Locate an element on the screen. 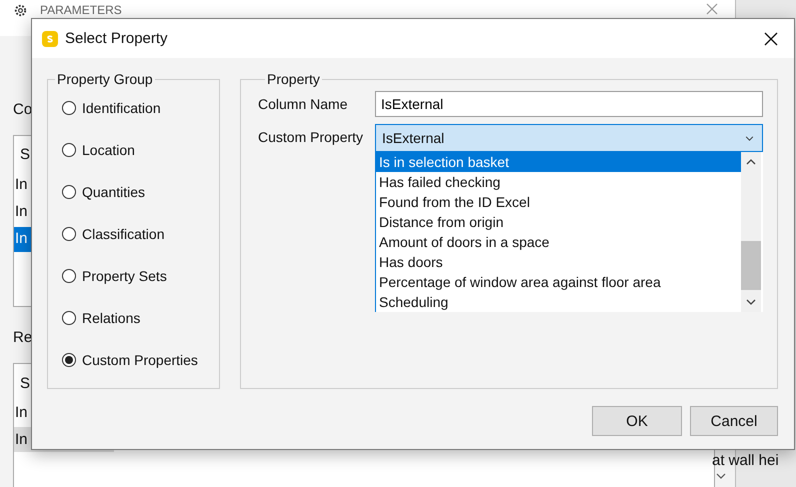 This screenshot has width=796, height=487. radio-label: Property Sets is located at coordinates (124, 276).